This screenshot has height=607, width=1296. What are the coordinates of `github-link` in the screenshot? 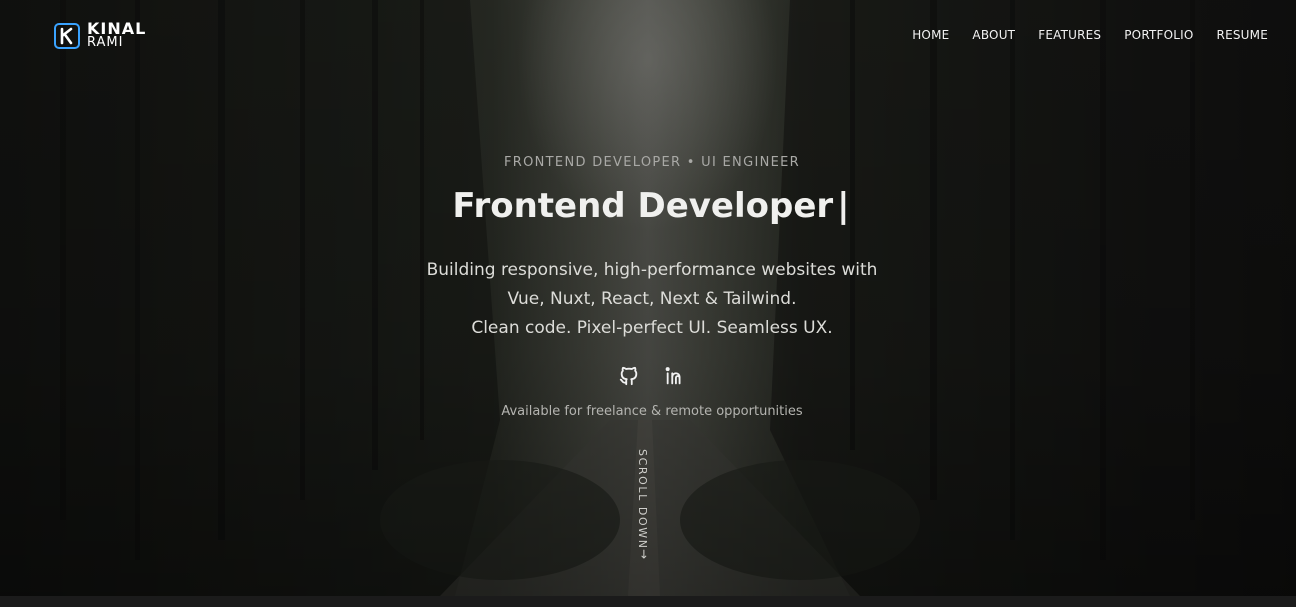 It's located at (629, 376).